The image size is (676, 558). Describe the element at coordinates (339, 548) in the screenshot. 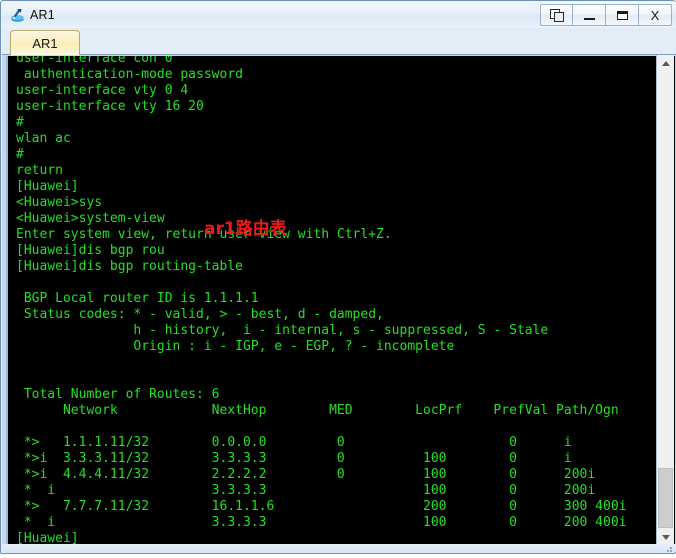

I see `window-bottom-strip` at that location.